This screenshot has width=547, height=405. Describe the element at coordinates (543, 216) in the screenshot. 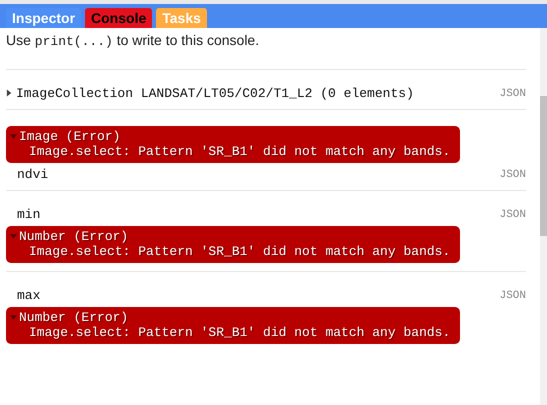

I see `scrollbar` at that location.